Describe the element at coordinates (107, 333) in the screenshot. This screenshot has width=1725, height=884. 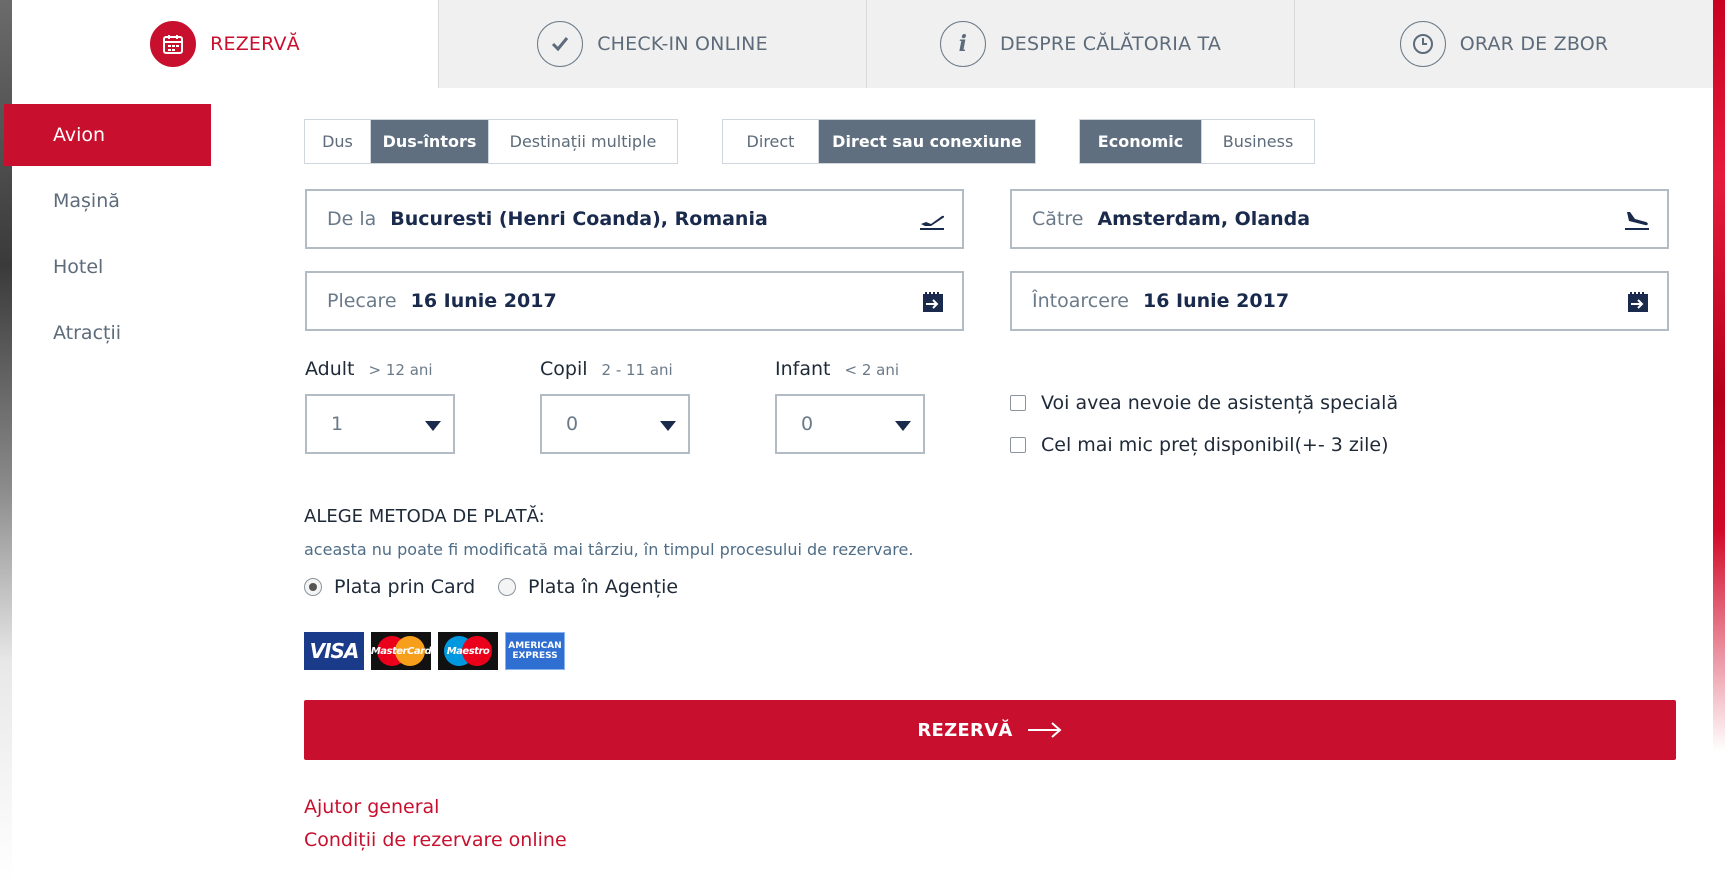
I see `sidebar-item-atractii: Atracții` at that location.